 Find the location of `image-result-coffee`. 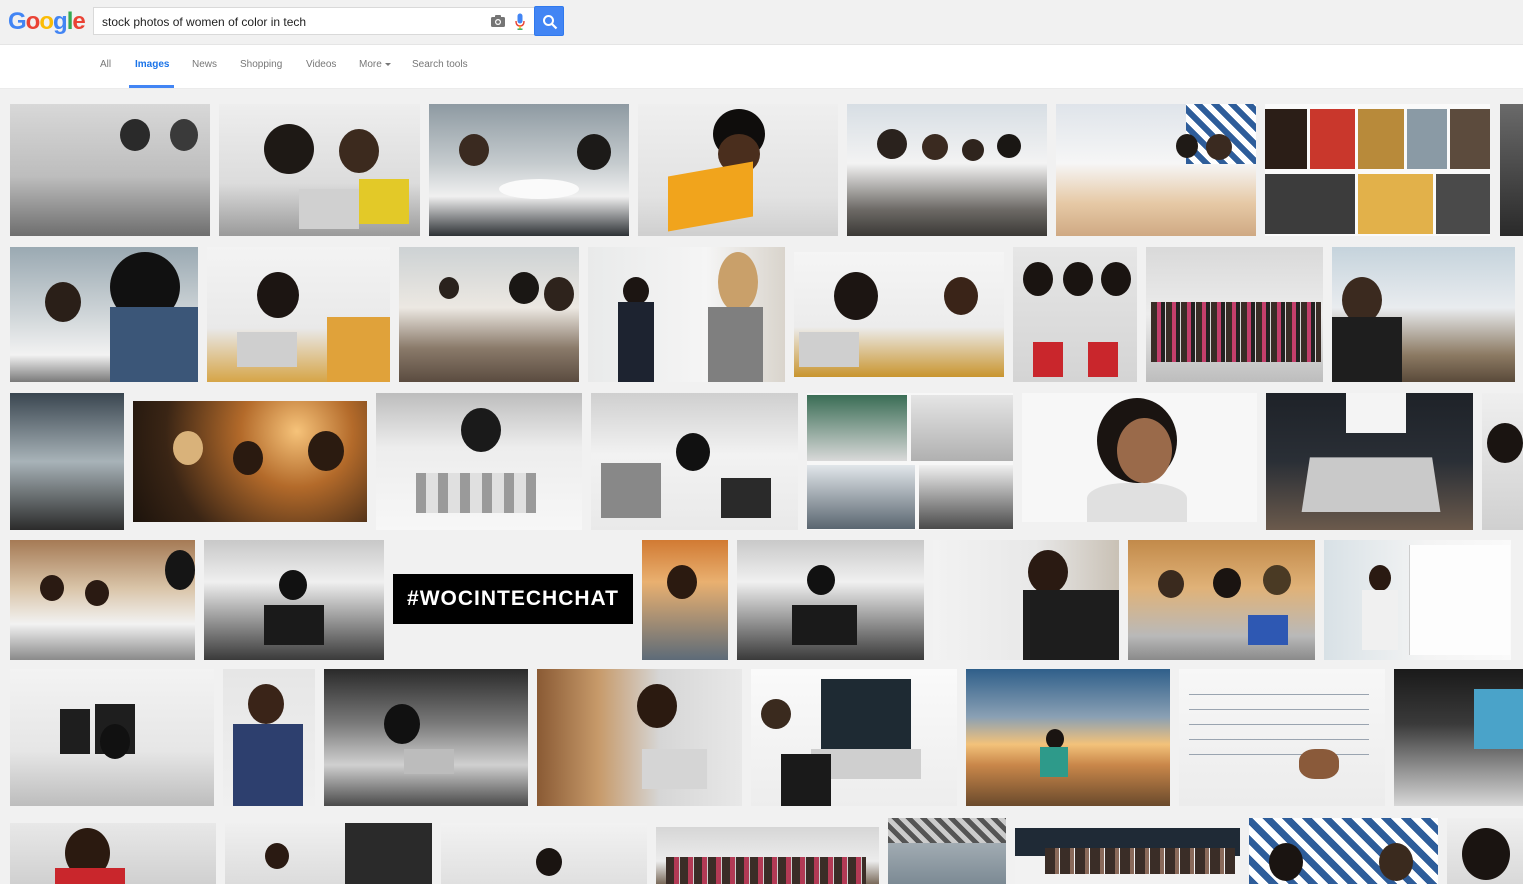

image-result-coffee is located at coordinates (776, 714).